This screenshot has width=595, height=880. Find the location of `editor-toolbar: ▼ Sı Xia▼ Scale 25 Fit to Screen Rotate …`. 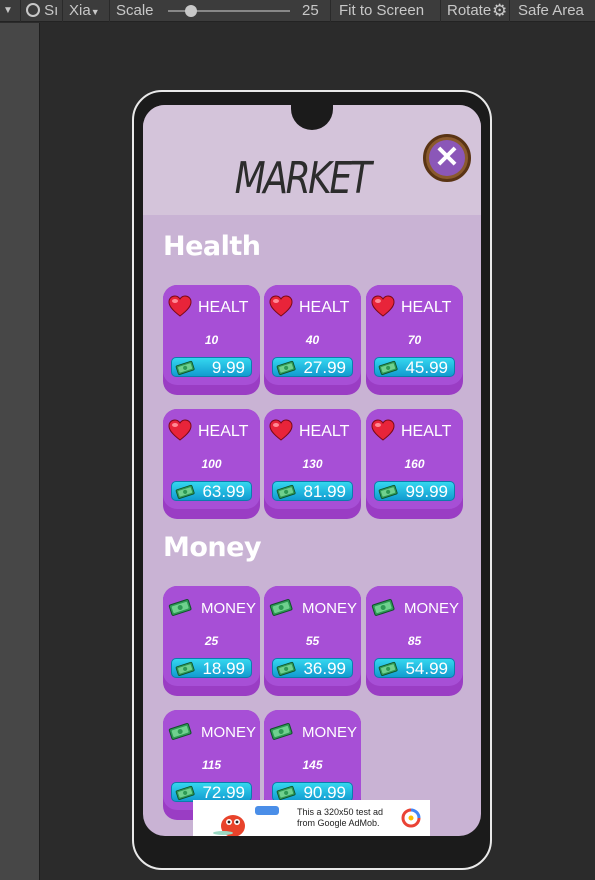

editor-toolbar: ▼ Sı Xia▼ Scale 25 Fit to Screen Rotate … is located at coordinates (297, 11).